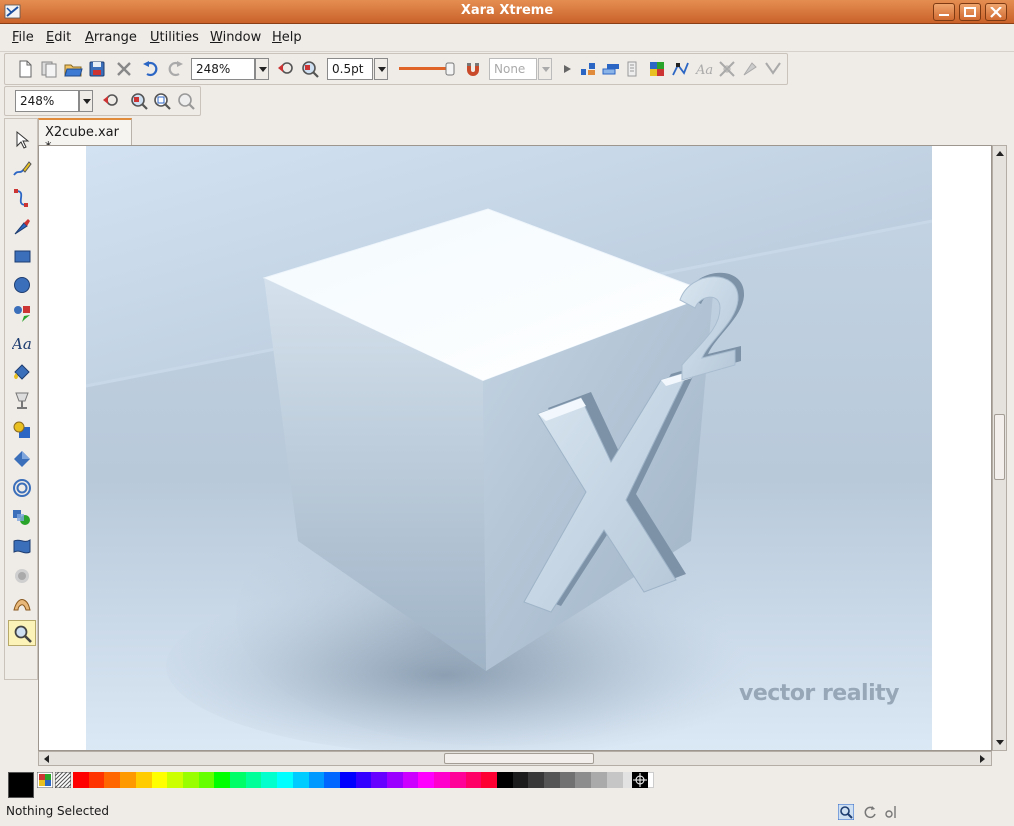 This screenshot has width=1014, height=826. I want to click on arrange-icon, so click(611, 69).